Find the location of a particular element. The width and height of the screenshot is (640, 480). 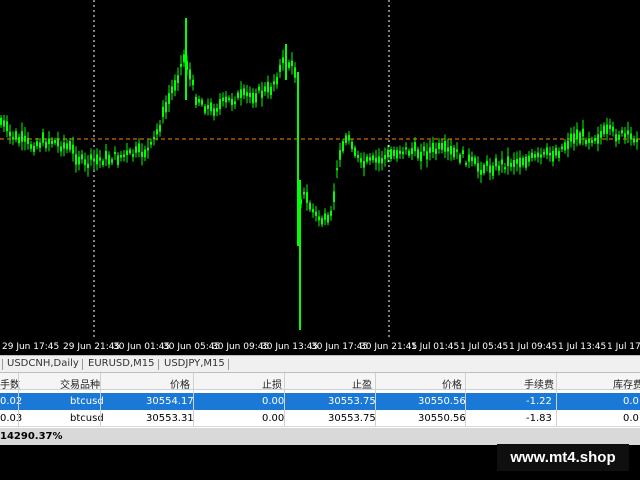

time-tick: 30 Jun 21:45 is located at coordinates (389, 347).